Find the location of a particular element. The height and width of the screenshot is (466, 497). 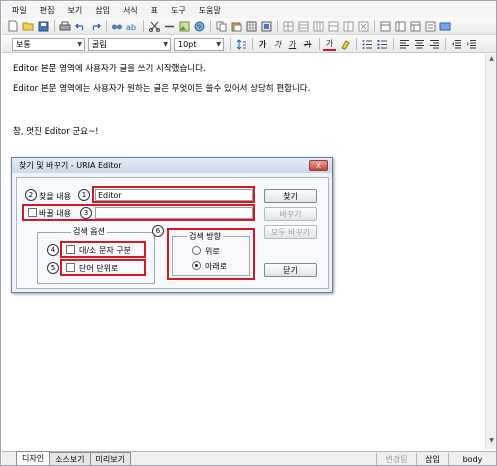

vertical-scrollbar: ▲ ▼ is located at coordinates (490, 251).